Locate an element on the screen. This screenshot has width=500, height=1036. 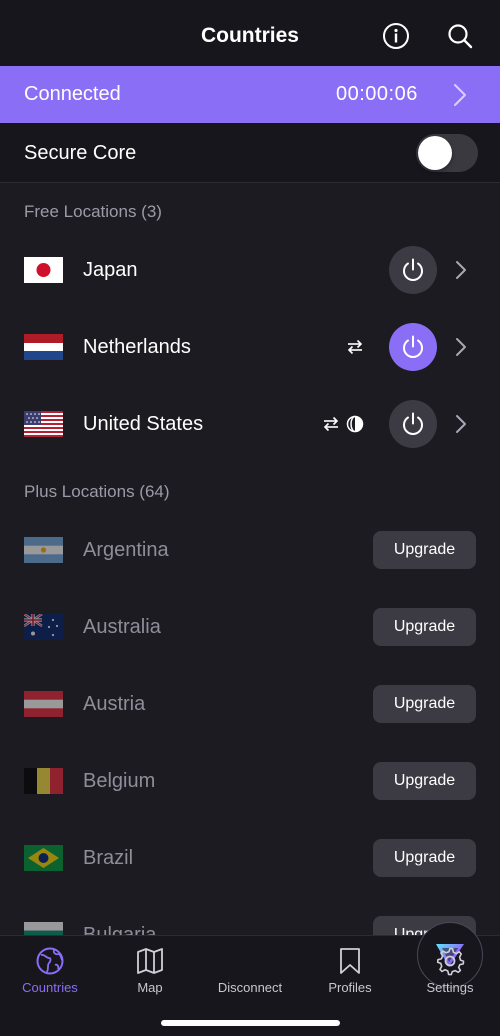
flag-japan is located at coordinates (43, 270).